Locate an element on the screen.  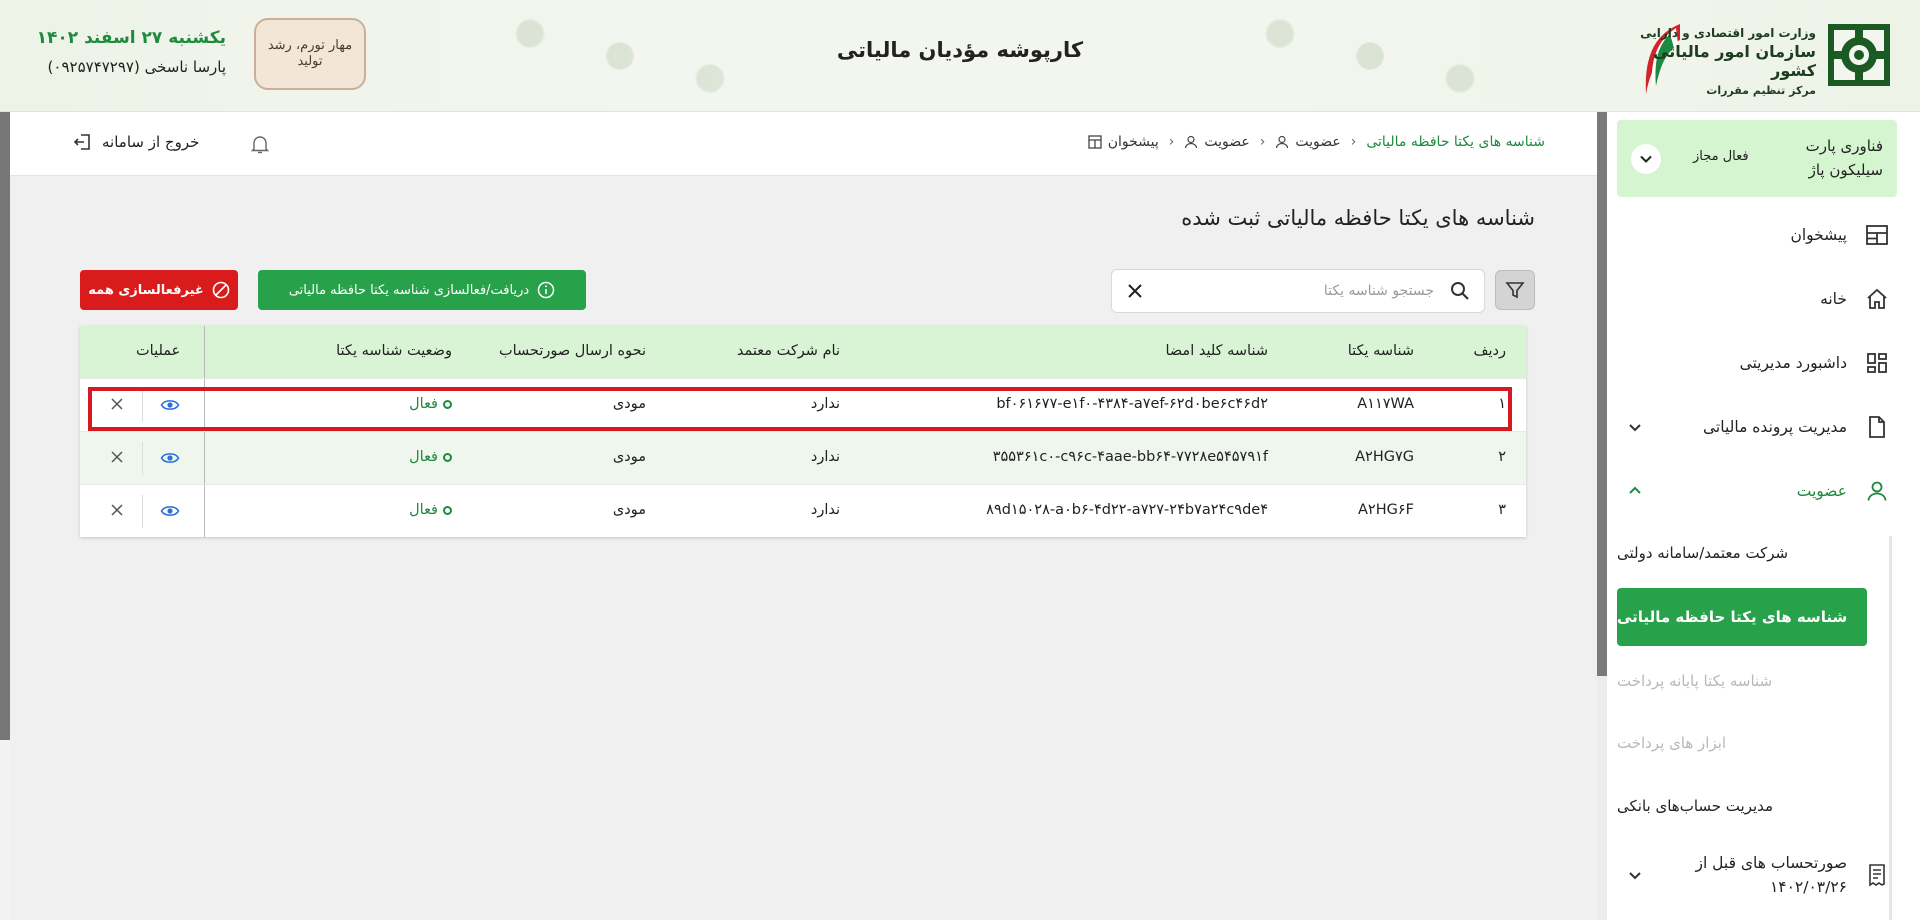
current-date: یکشنبه ۲۷ اسفند ۱۴۰۲ is located at coordinates (131, 38).